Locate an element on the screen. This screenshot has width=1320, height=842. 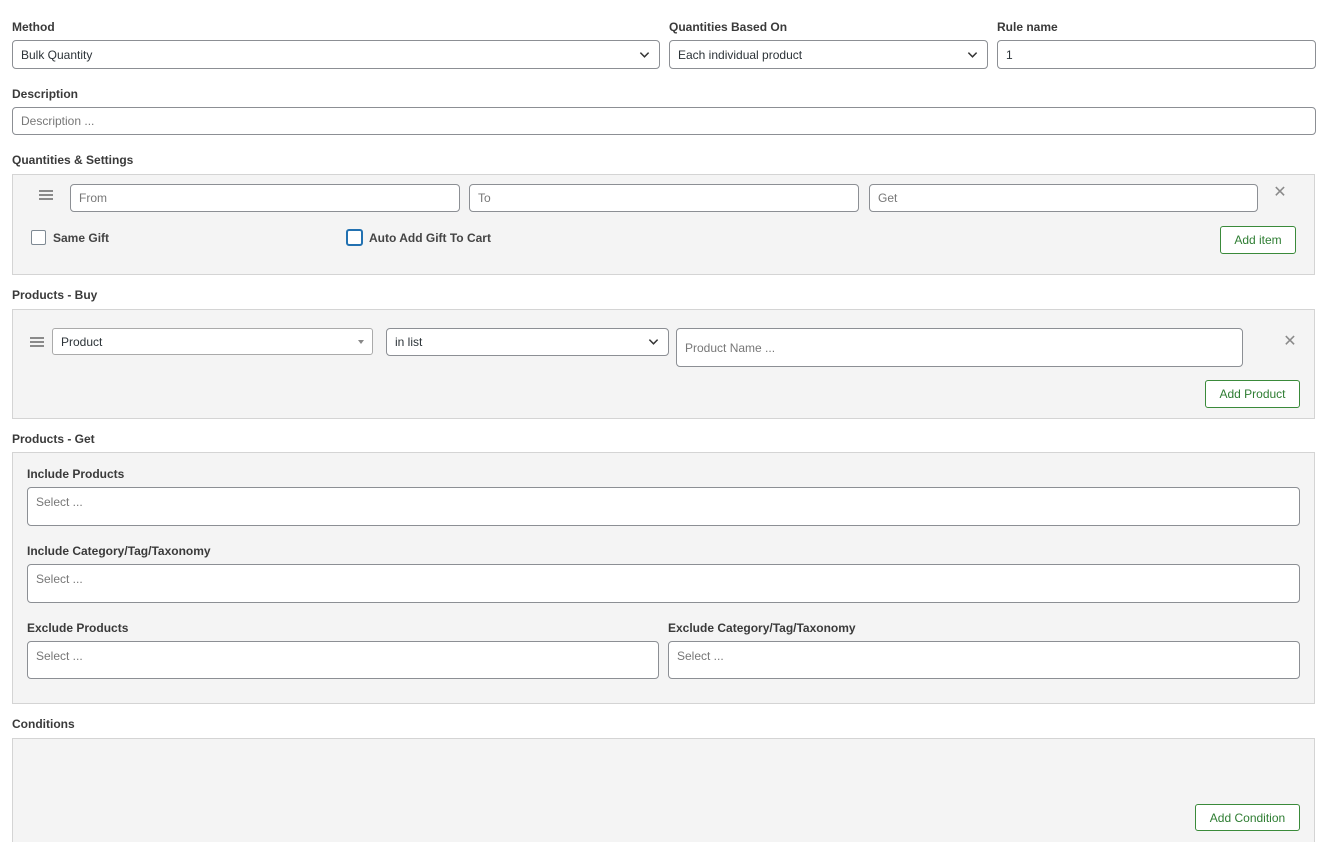
method-value: Bulk Quantity is located at coordinates (57, 54).